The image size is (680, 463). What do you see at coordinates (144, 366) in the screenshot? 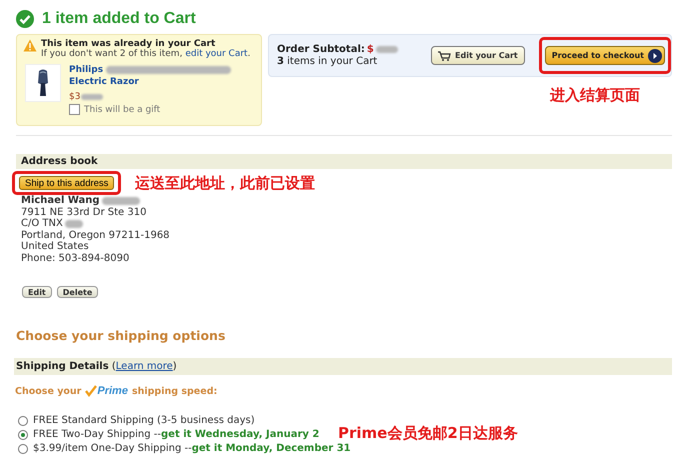
I see `learn-more-link: Learn more` at bounding box center [144, 366].